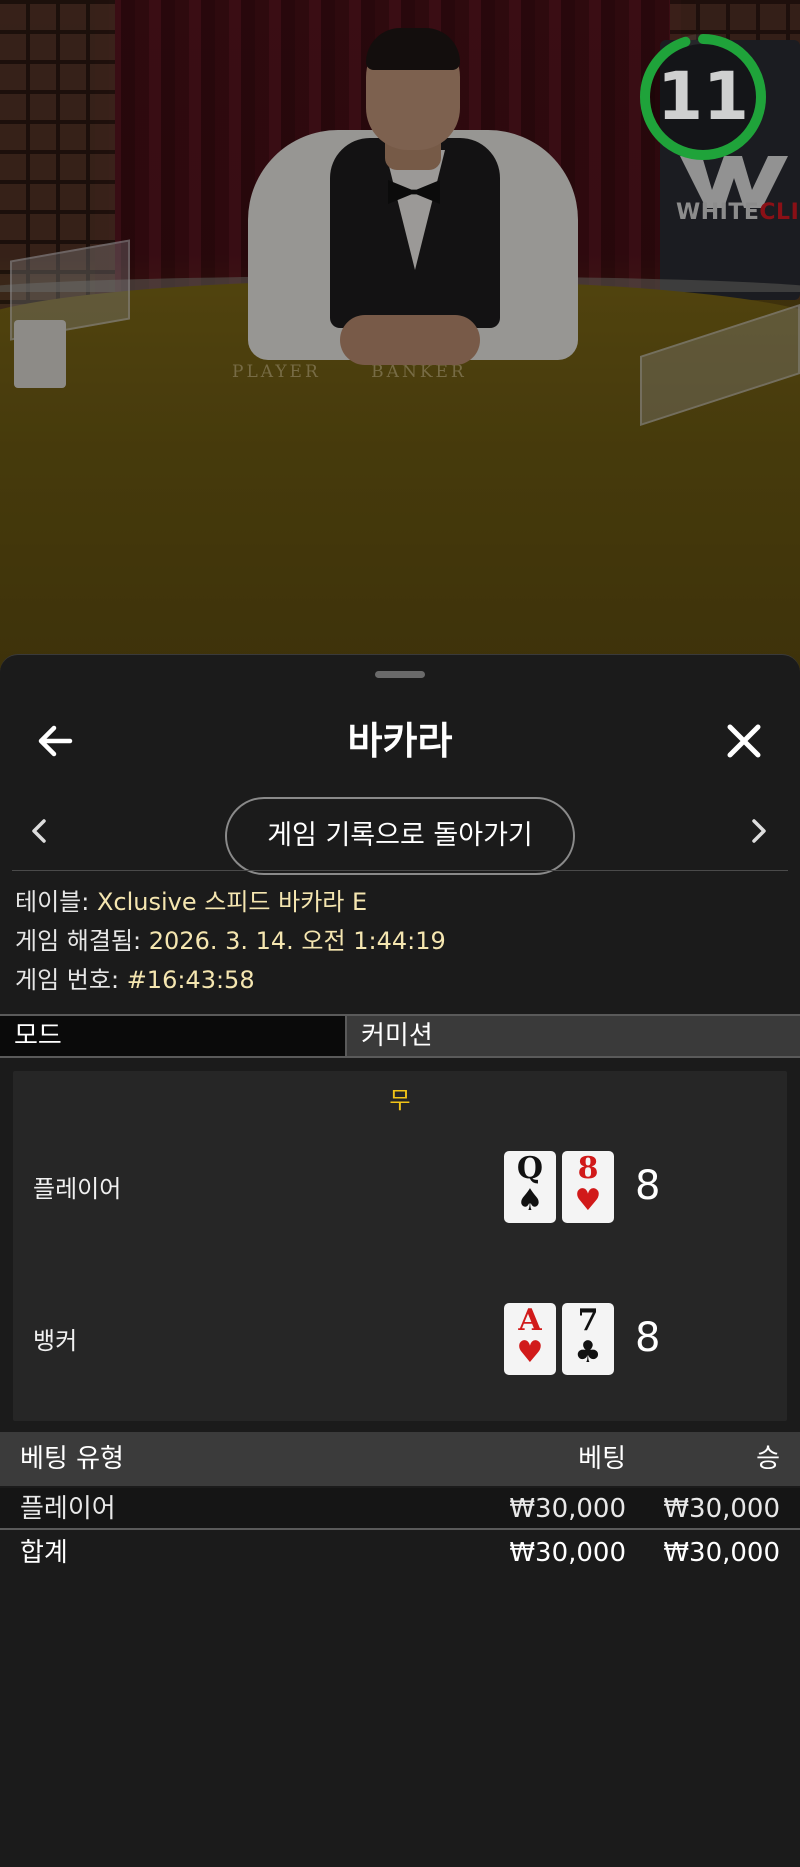 The image size is (800, 1867). Describe the element at coordinates (703, 96) in the screenshot. I see `countdown-timer-value: 11` at that location.